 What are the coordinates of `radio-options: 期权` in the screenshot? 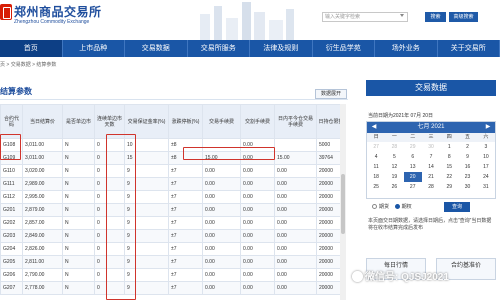 It's located at (403, 207).